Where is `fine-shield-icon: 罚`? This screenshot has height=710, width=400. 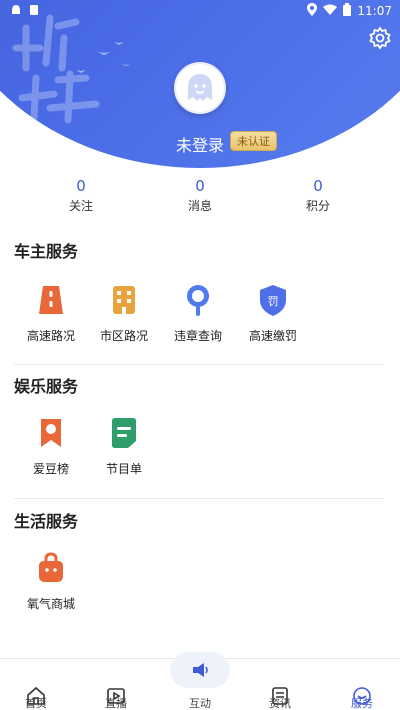 fine-shield-icon: 罚 is located at coordinates (273, 300).